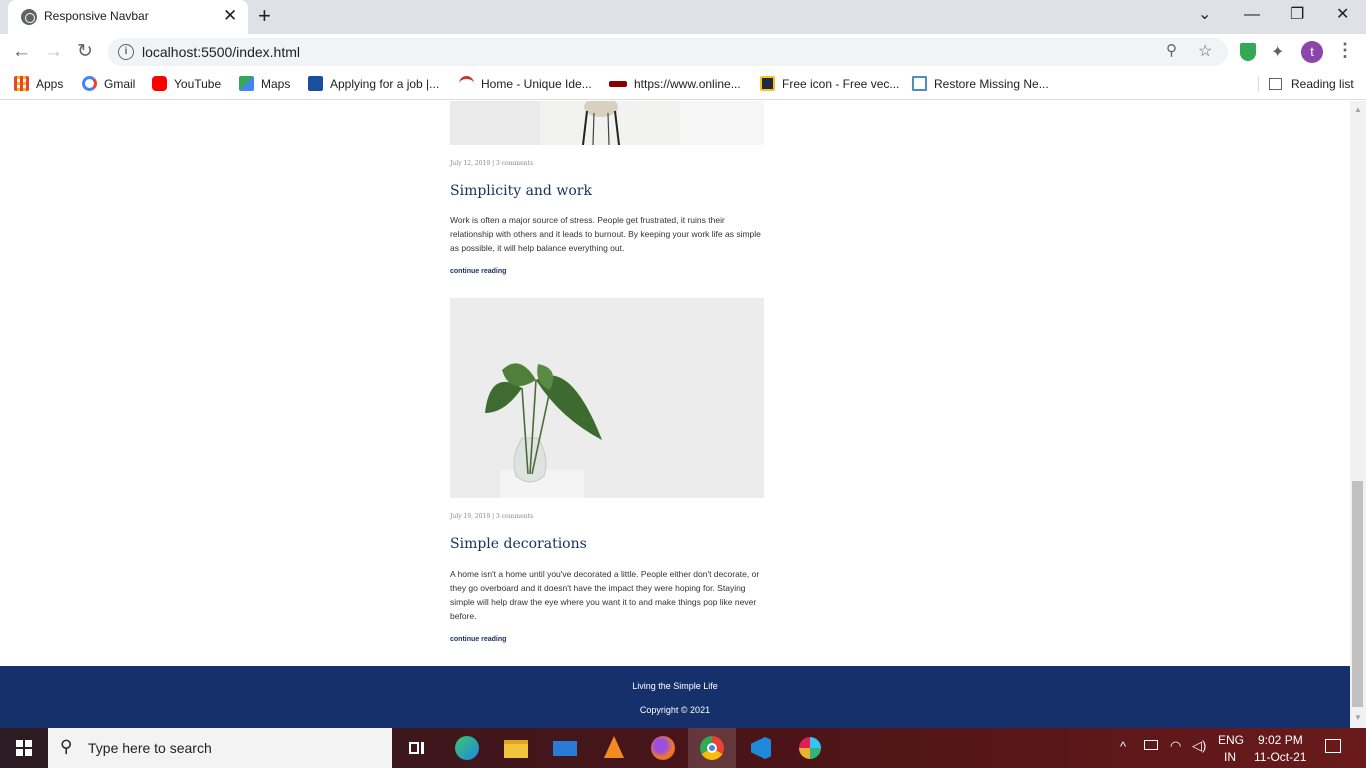 The width and height of the screenshot is (1366, 768). What do you see at coordinates (126, 52) in the screenshot?
I see `site-info-icon: i` at bounding box center [126, 52].